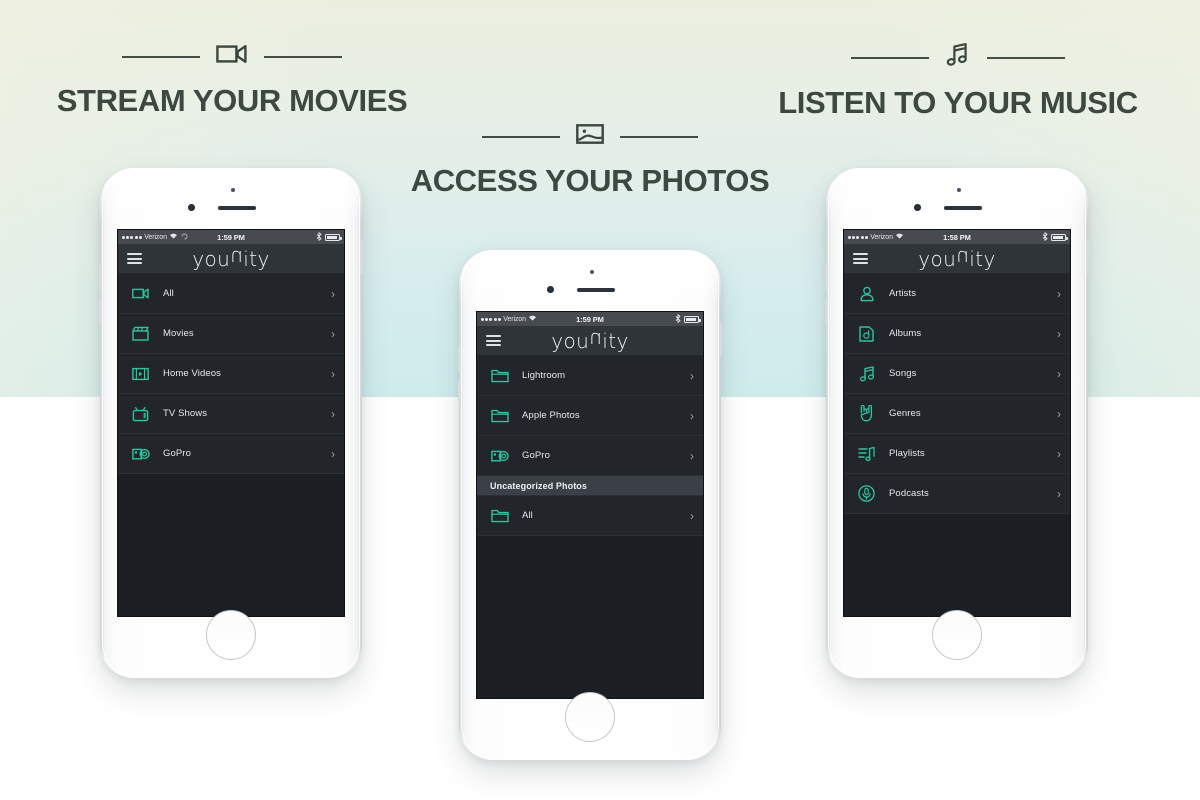  I want to click on list-item-label: Lightroom, so click(544, 375).